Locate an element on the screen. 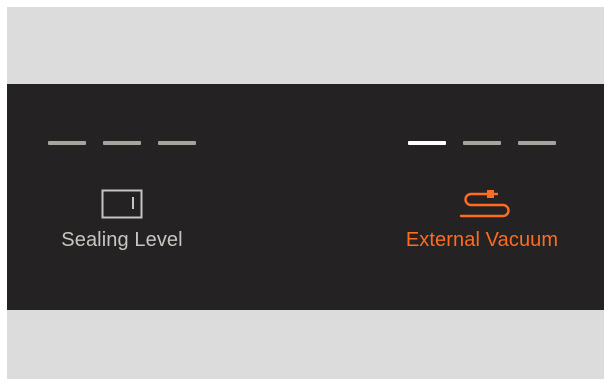 The image size is (608, 382). hose-icon is located at coordinates (482, 204).